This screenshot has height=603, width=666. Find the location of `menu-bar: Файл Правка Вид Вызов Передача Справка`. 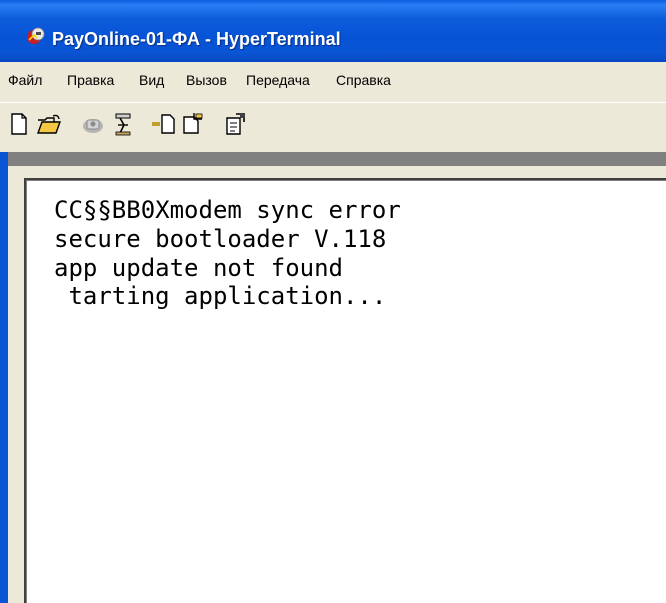

menu-bar: Файл Правка Вид Вызов Передача Справка is located at coordinates (333, 82).